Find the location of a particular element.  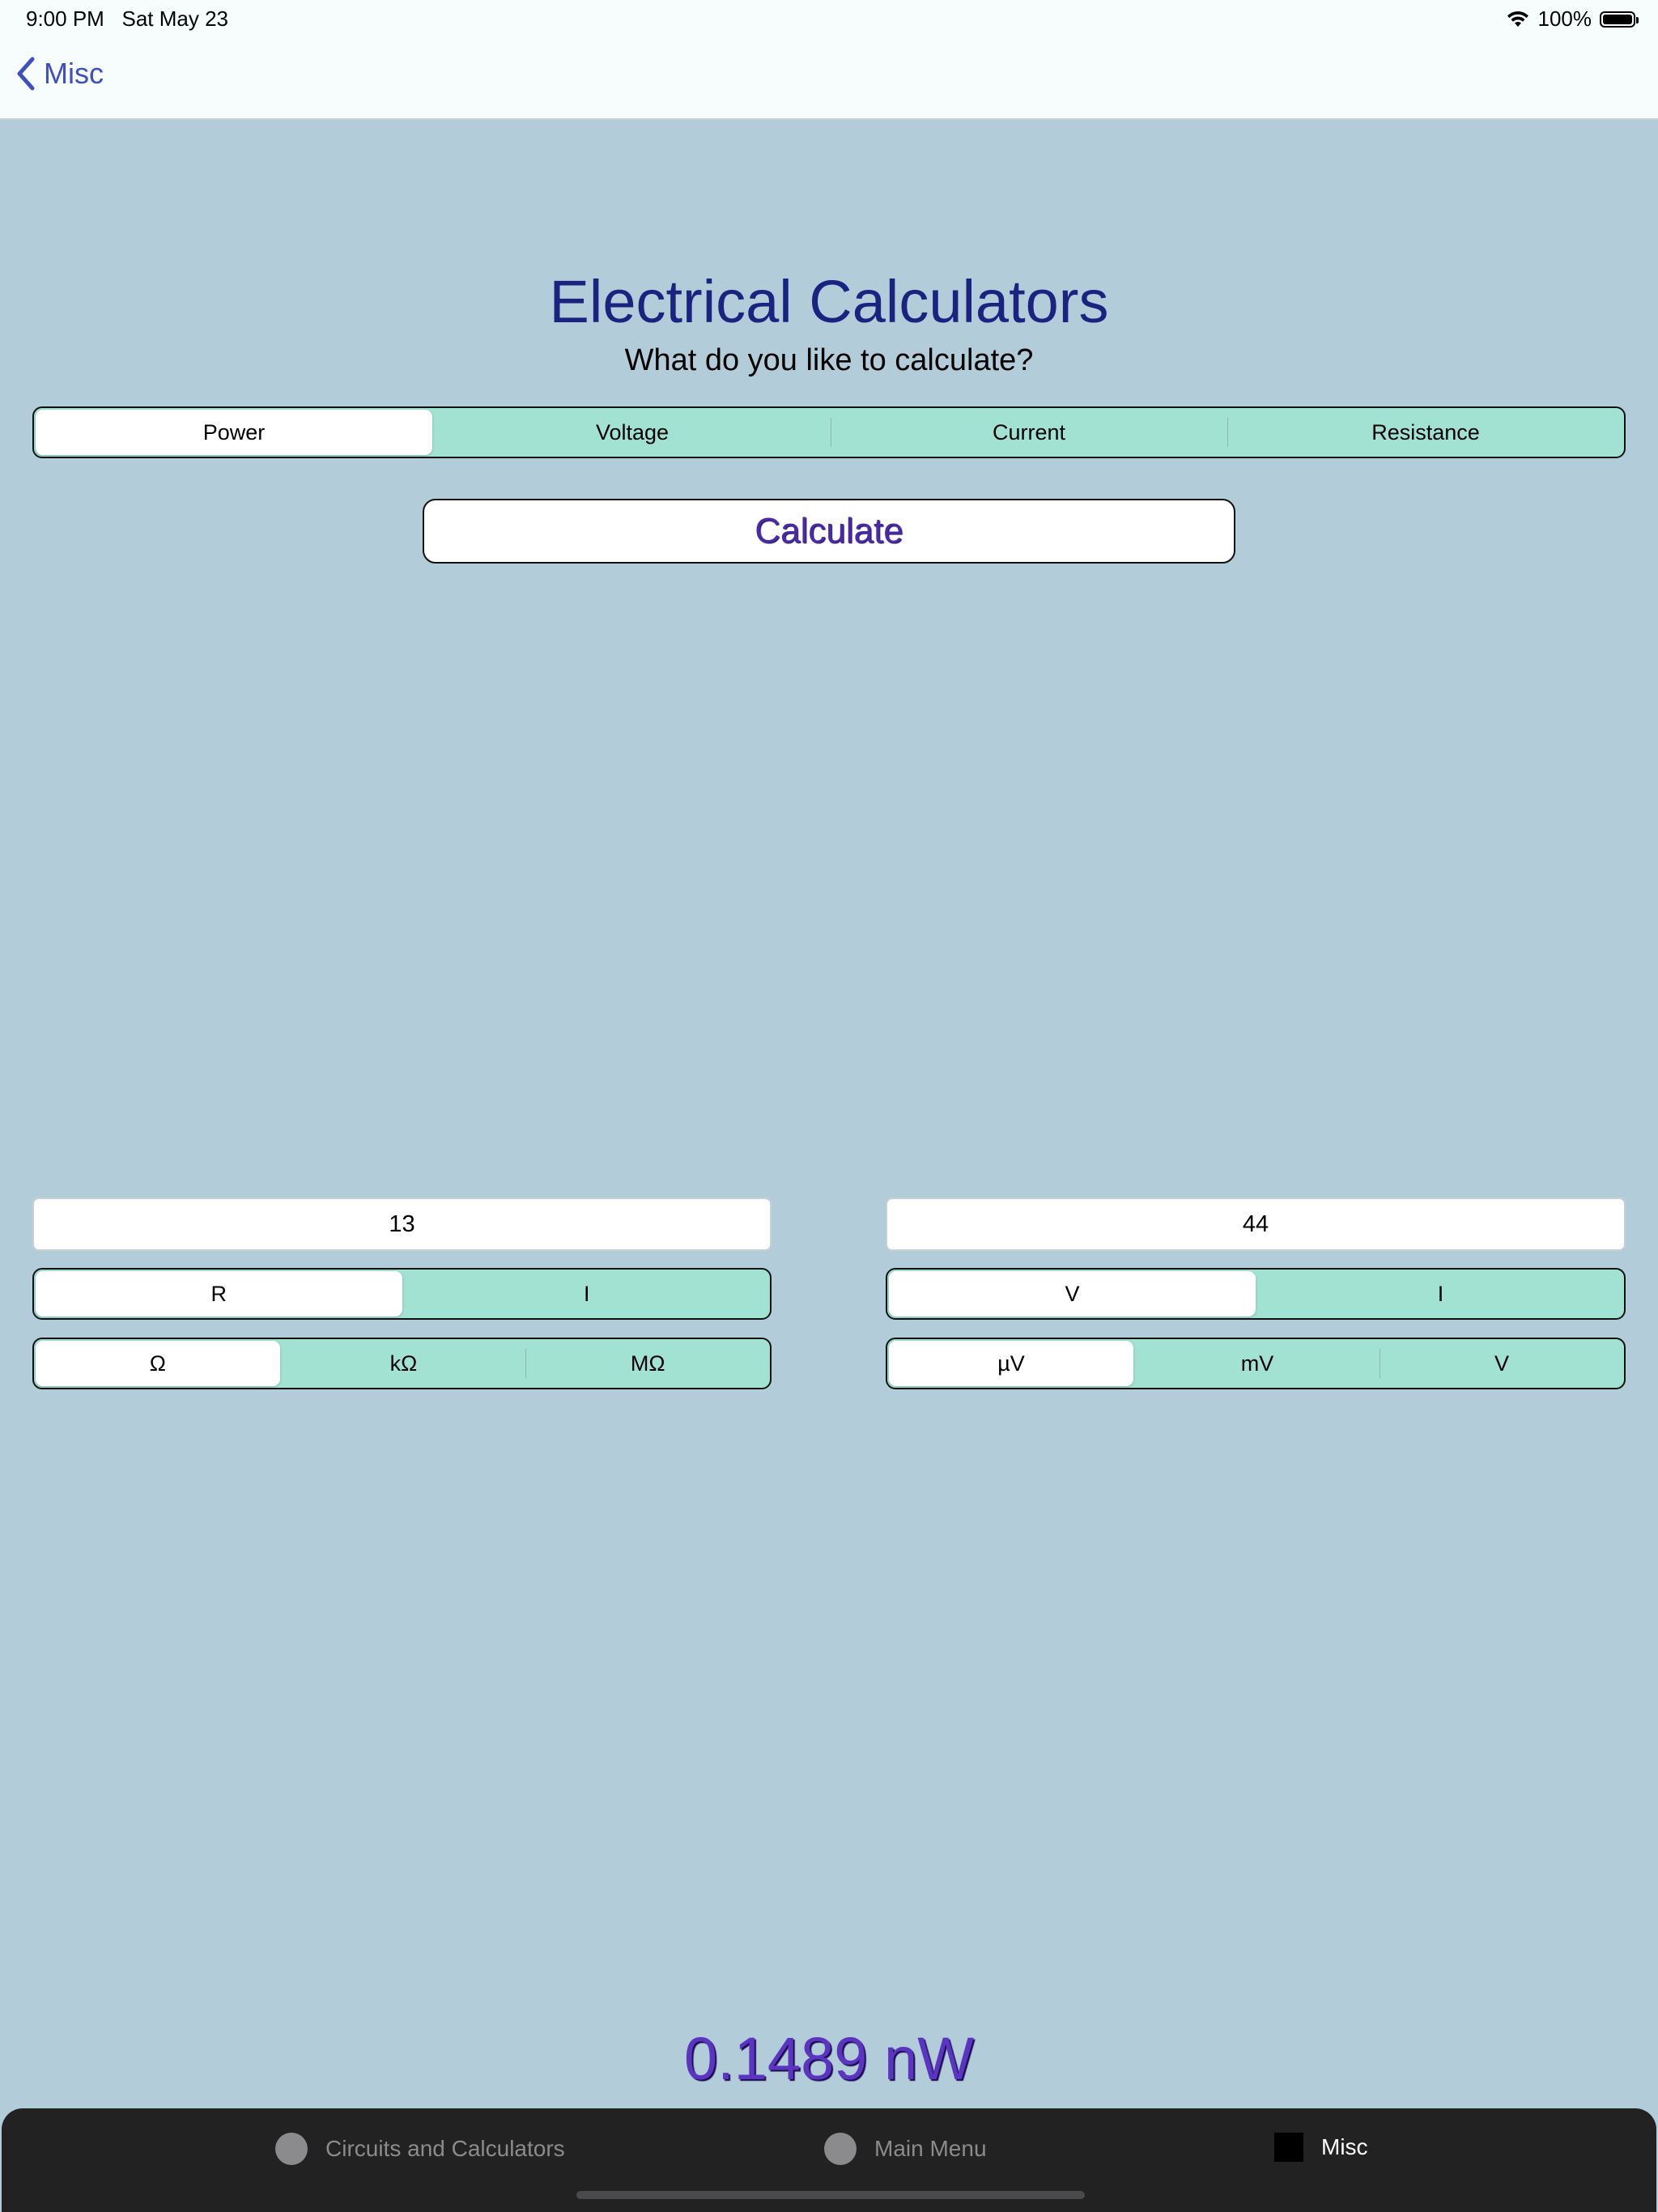

calculate-button: Calculate is located at coordinates (829, 531).